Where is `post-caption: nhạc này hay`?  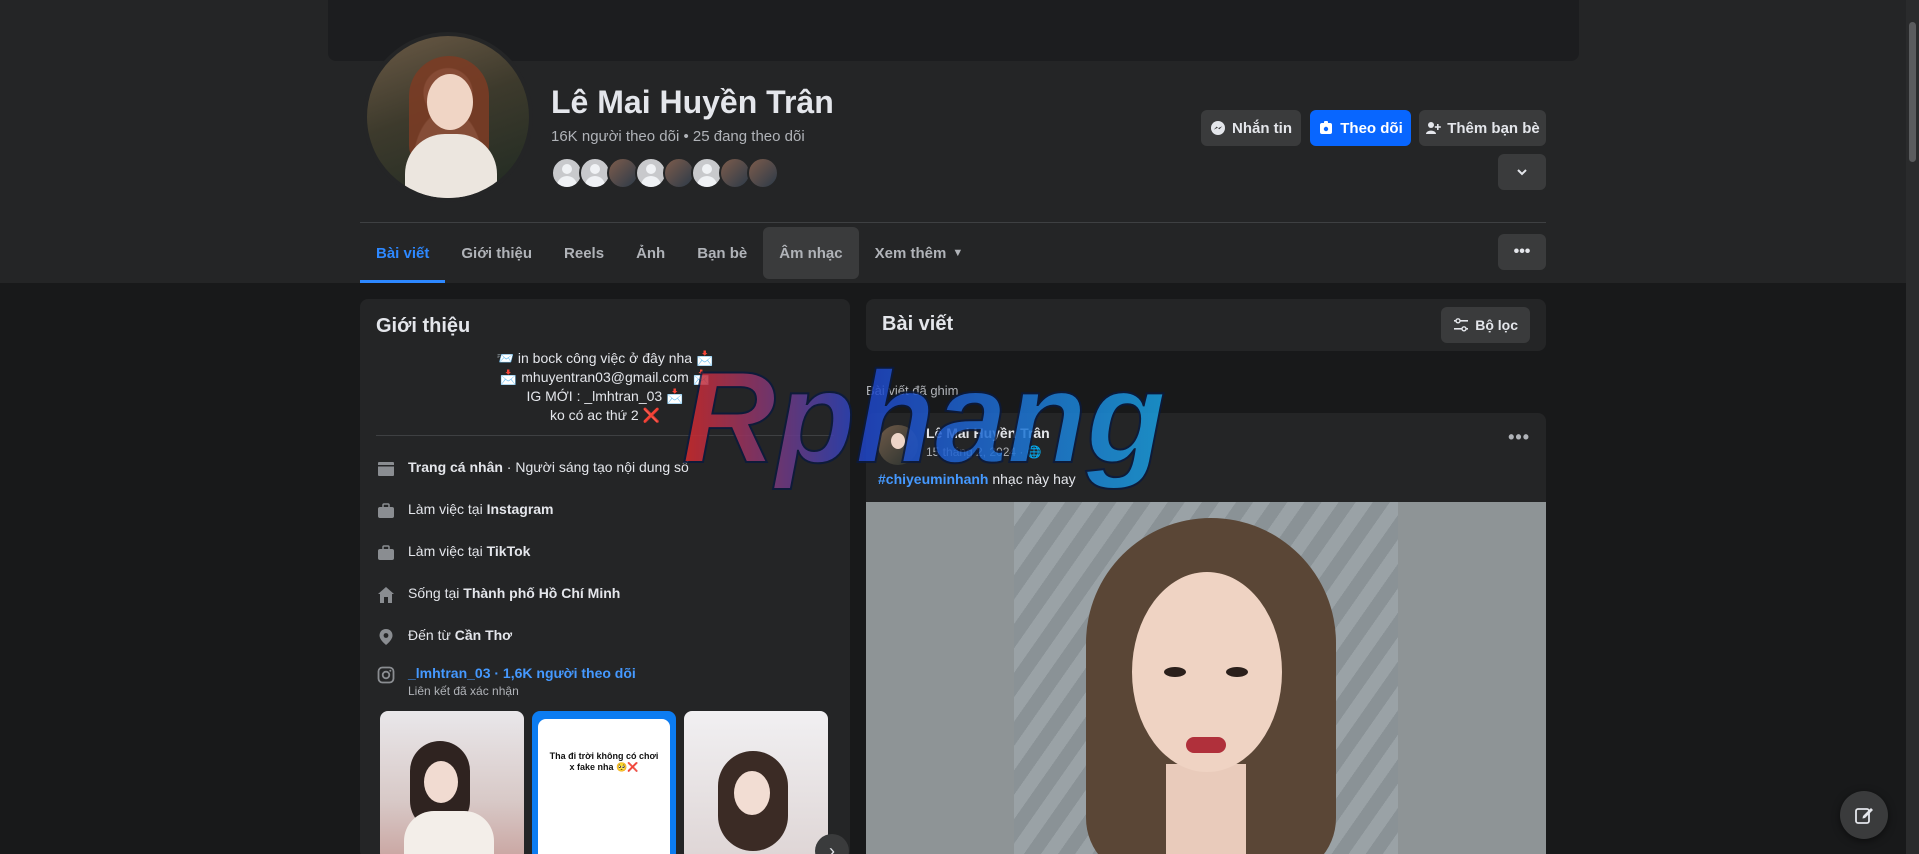 post-caption: nhạc này hay is located at coordinates (1032, 479).